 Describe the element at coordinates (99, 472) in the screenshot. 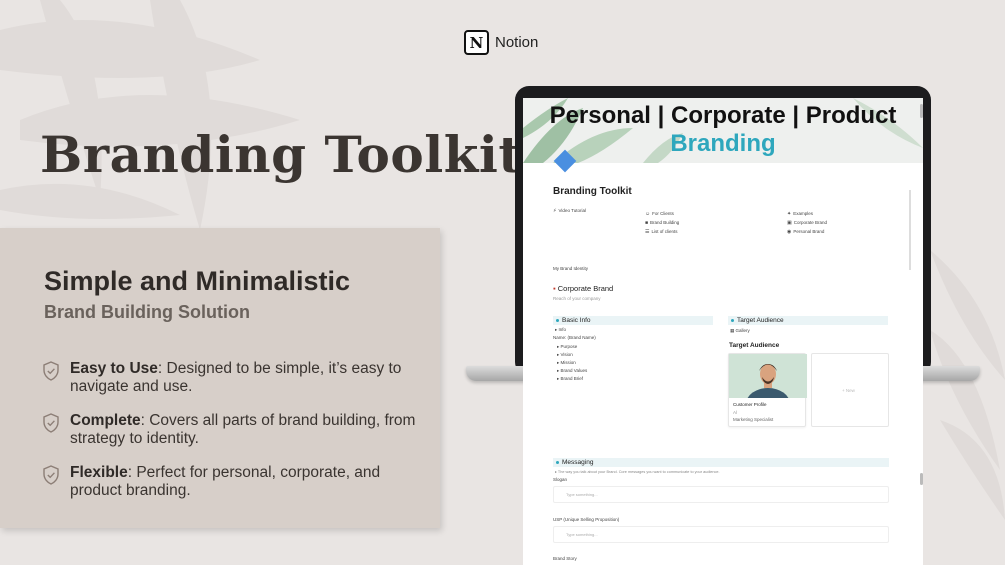

I see `feature-title: Flexible` at that location.